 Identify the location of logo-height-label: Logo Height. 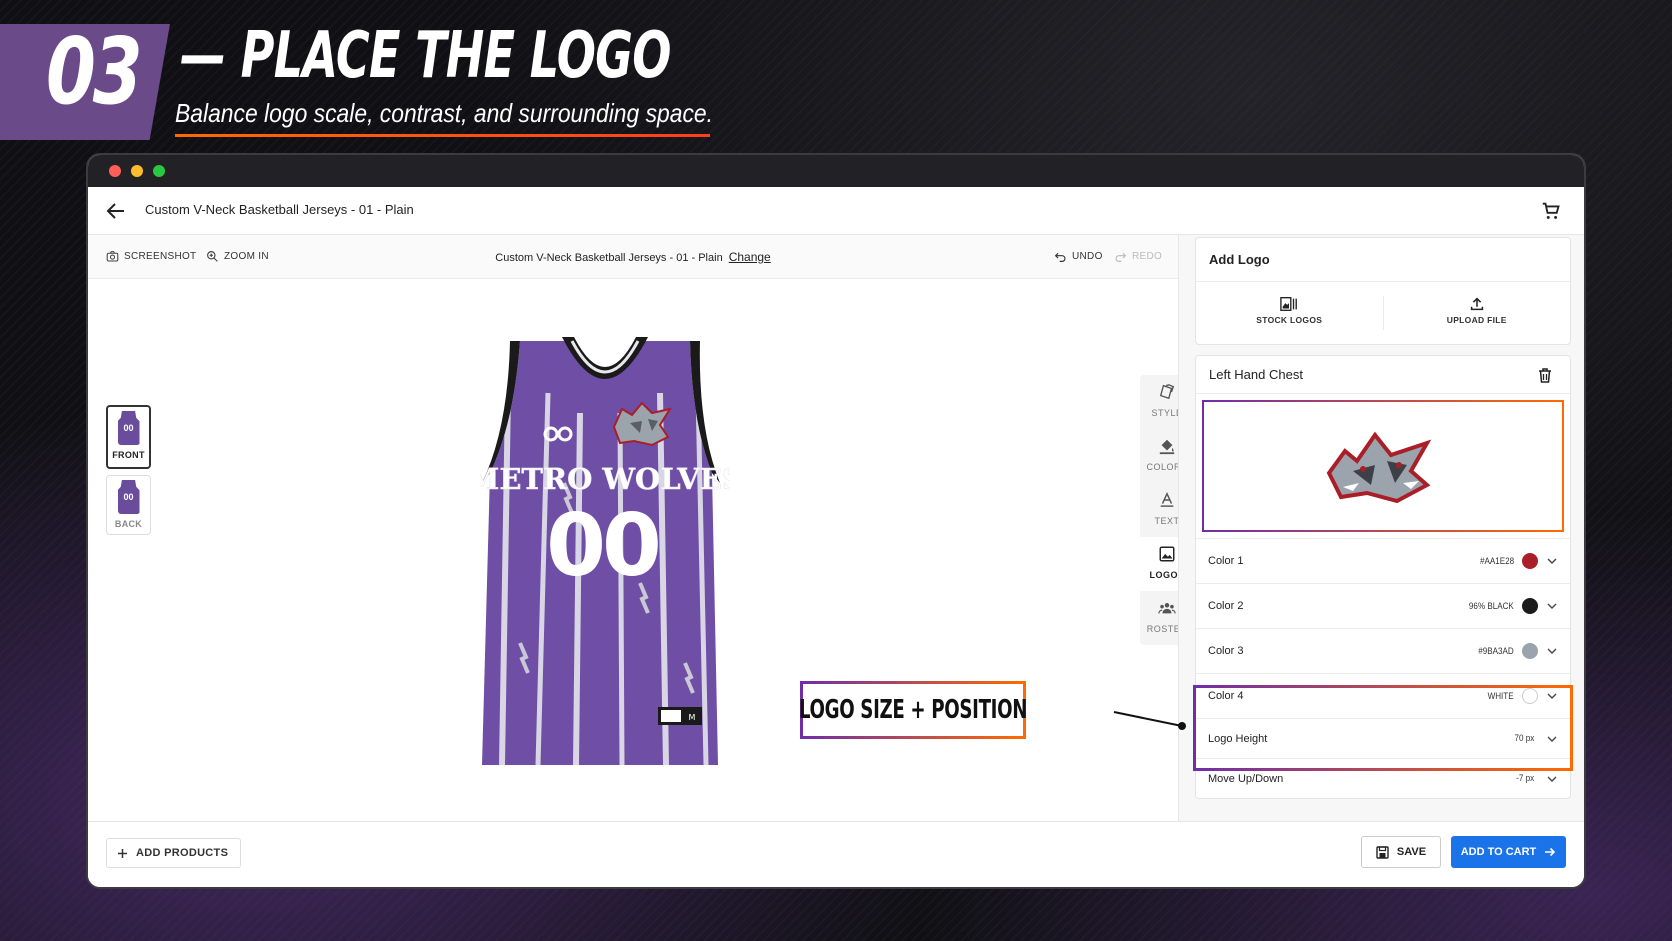
(1238, 738).